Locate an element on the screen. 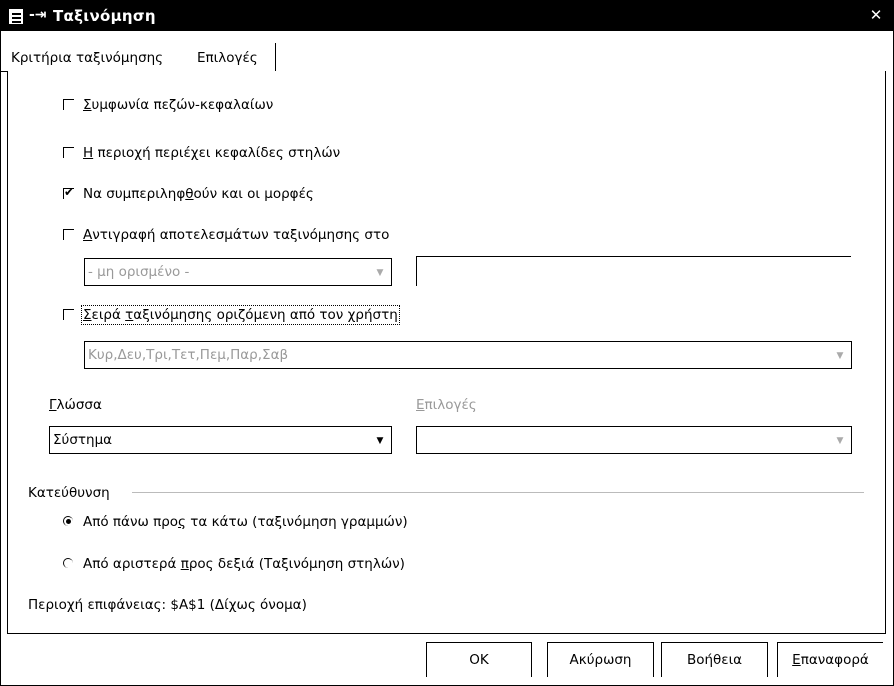 This screenshot has width=894, height=686. copy-results-option: Αντιγραφή αποτελεσμάτων ταξινόμησης στο is located at coordinates (226, 235).